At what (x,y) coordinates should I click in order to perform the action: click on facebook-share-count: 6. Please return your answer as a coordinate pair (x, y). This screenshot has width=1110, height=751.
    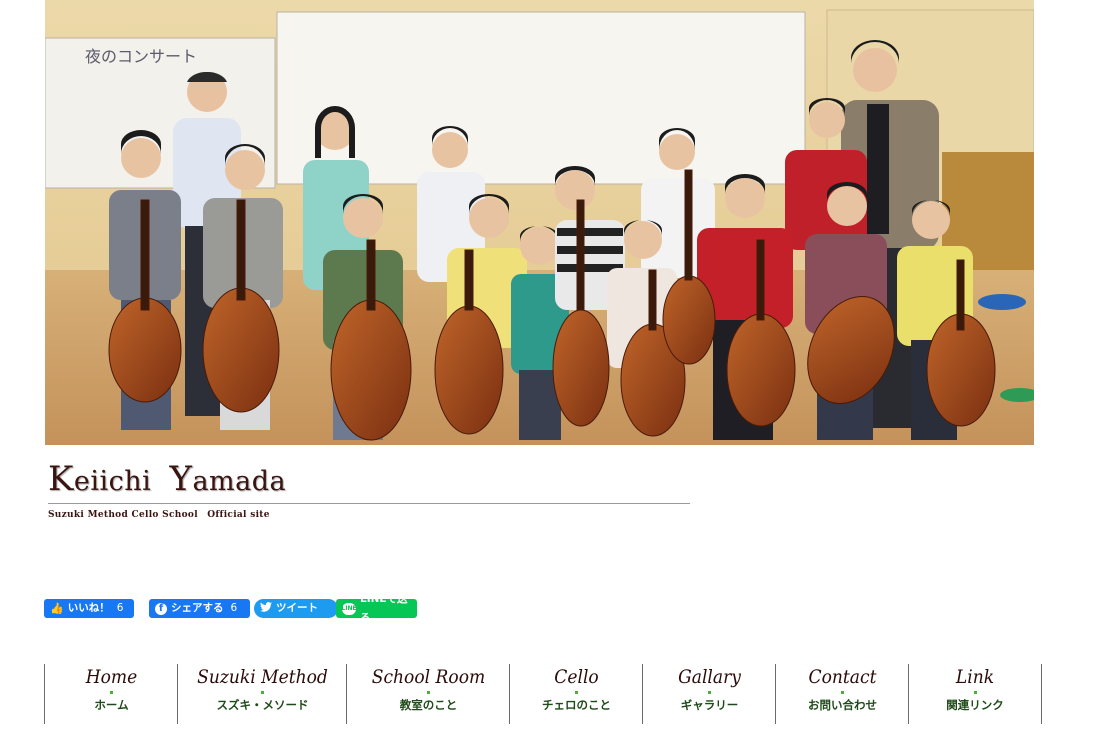
    Looking at the image, I should click on (234, 608).